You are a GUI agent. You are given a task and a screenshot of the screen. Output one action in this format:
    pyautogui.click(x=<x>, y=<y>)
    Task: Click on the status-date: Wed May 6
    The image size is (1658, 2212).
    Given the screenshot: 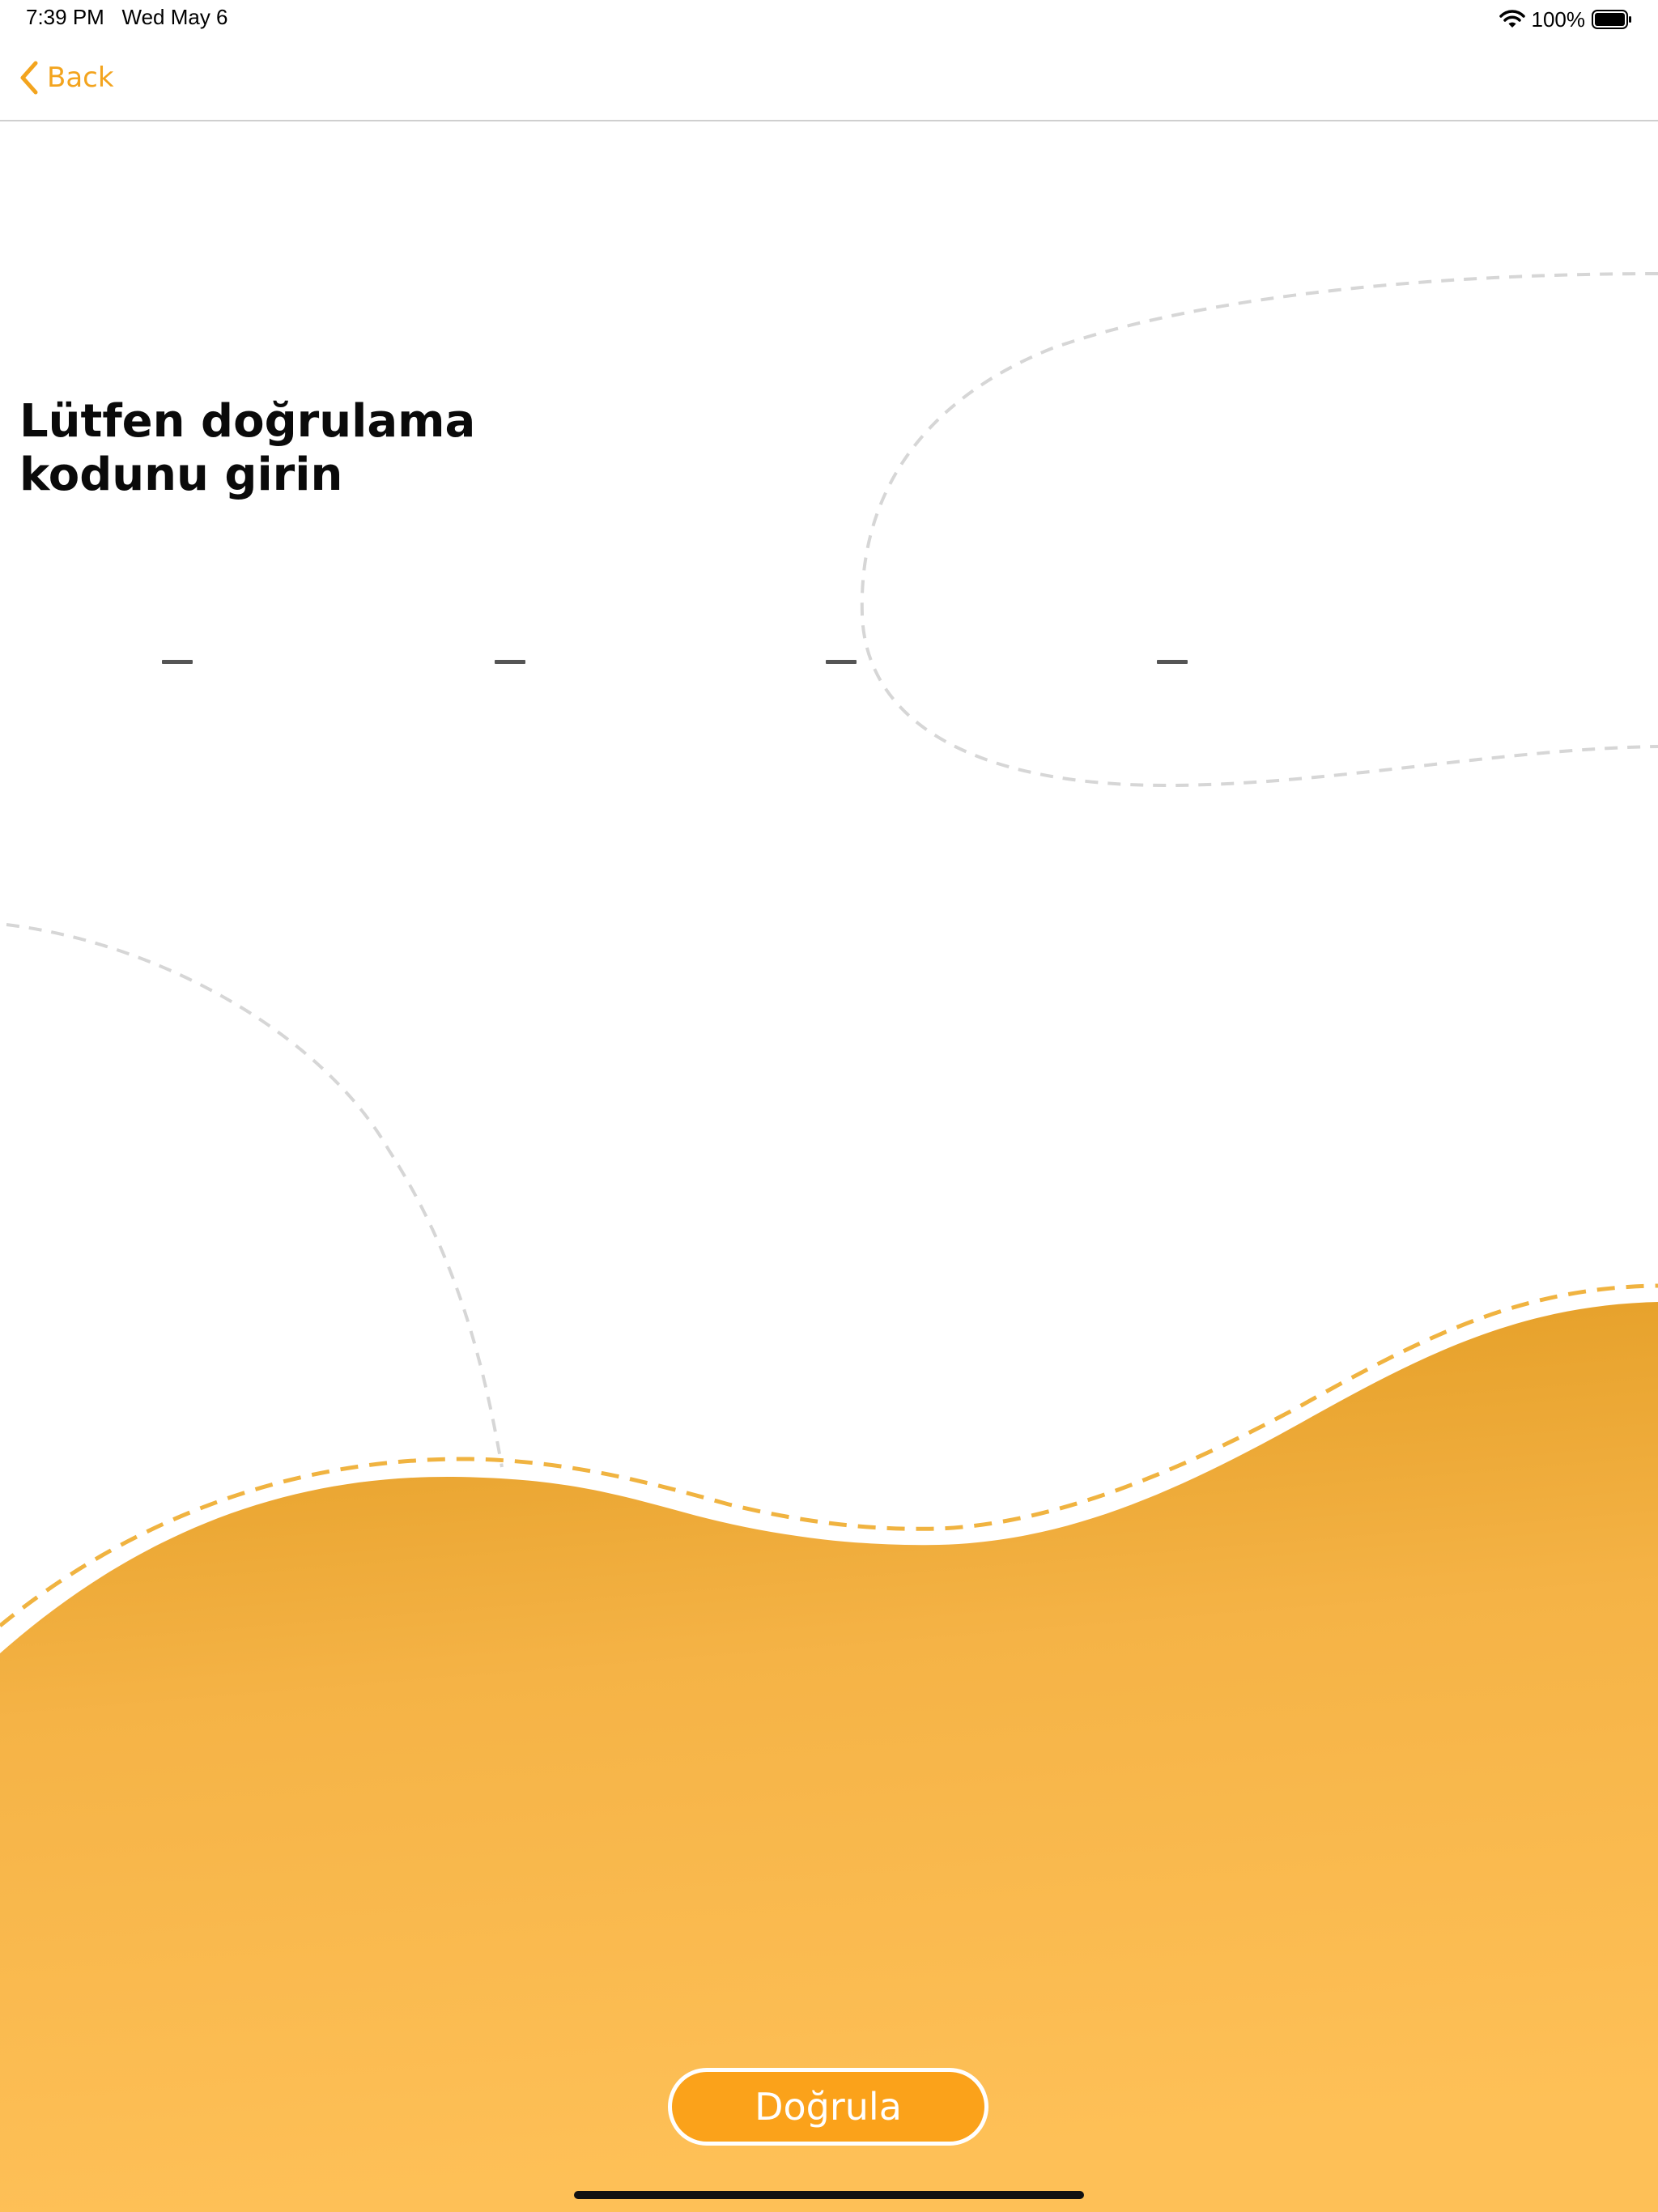 What is the action you would take?
    pyautogui.click(x=174, y=17)
    